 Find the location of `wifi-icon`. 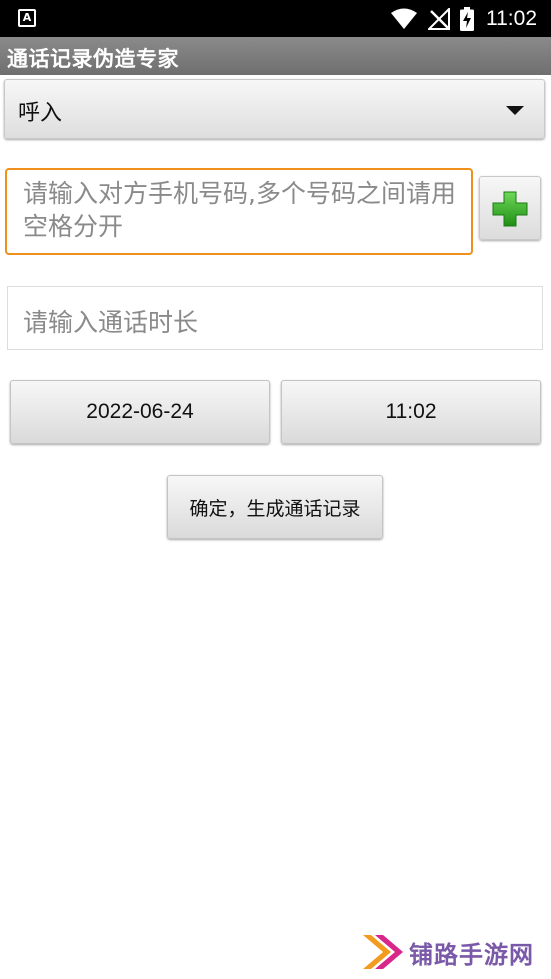

wifi-icon is located at coordinates (404, 19).